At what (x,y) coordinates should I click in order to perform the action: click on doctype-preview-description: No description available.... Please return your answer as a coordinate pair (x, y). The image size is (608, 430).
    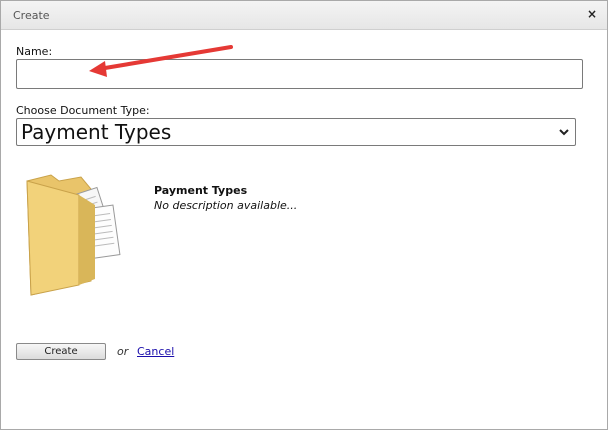
    Looking at the image, I should click on (226, 205).